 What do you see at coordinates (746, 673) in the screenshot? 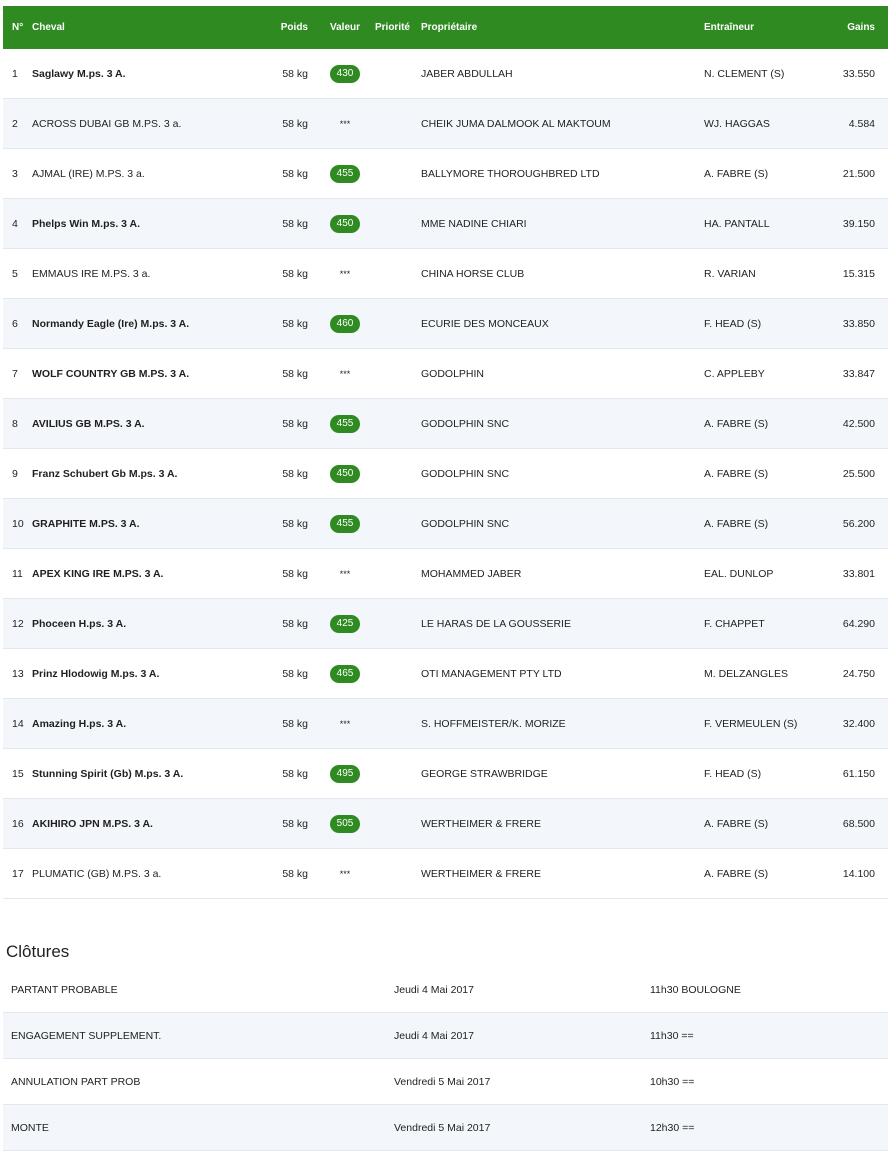
I see `trainer-name: M. DELZANGLES` at bounding box center [746, 673].